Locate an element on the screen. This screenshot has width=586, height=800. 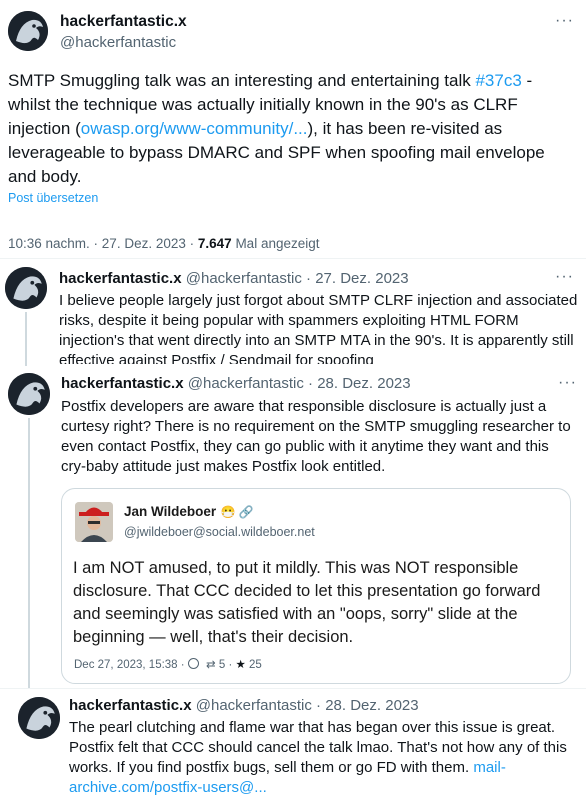
translate-post-link: Post übersetzen is located at coordinates (53, 198).